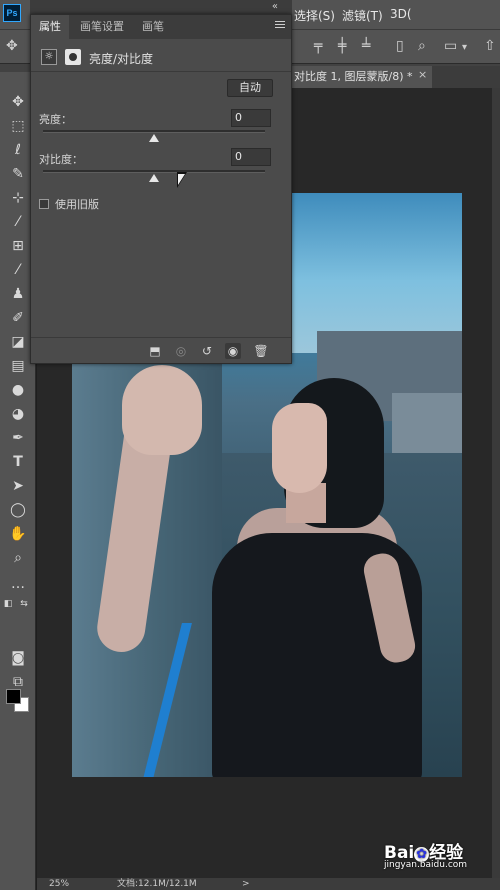  I want to click on menu-filter: 滤镜(T), so click(362, 15).